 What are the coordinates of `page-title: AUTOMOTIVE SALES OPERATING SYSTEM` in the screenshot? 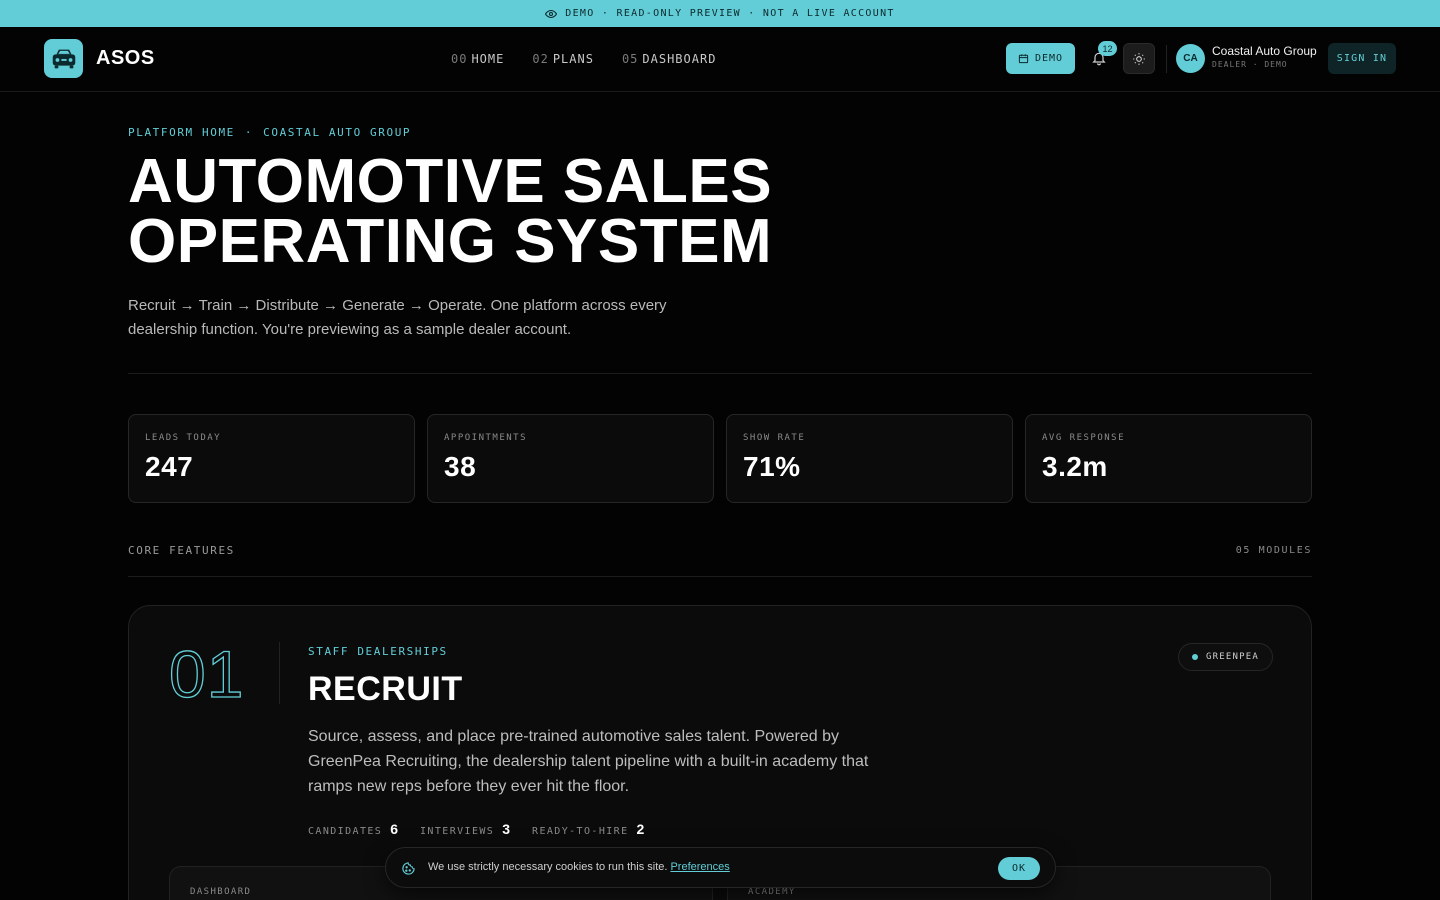 It's located at (578, 211).